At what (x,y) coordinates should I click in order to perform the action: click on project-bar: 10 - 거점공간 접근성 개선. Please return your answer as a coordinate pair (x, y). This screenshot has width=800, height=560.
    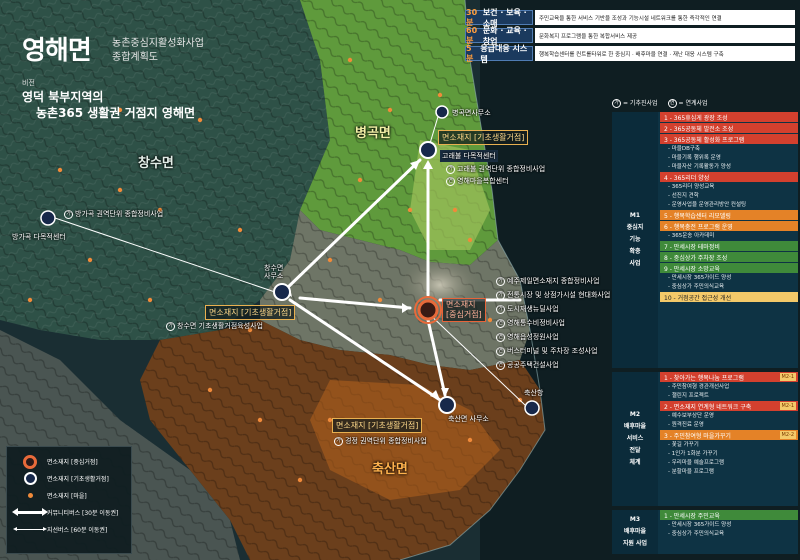
    Looking at the image, I should click on (729, 297).